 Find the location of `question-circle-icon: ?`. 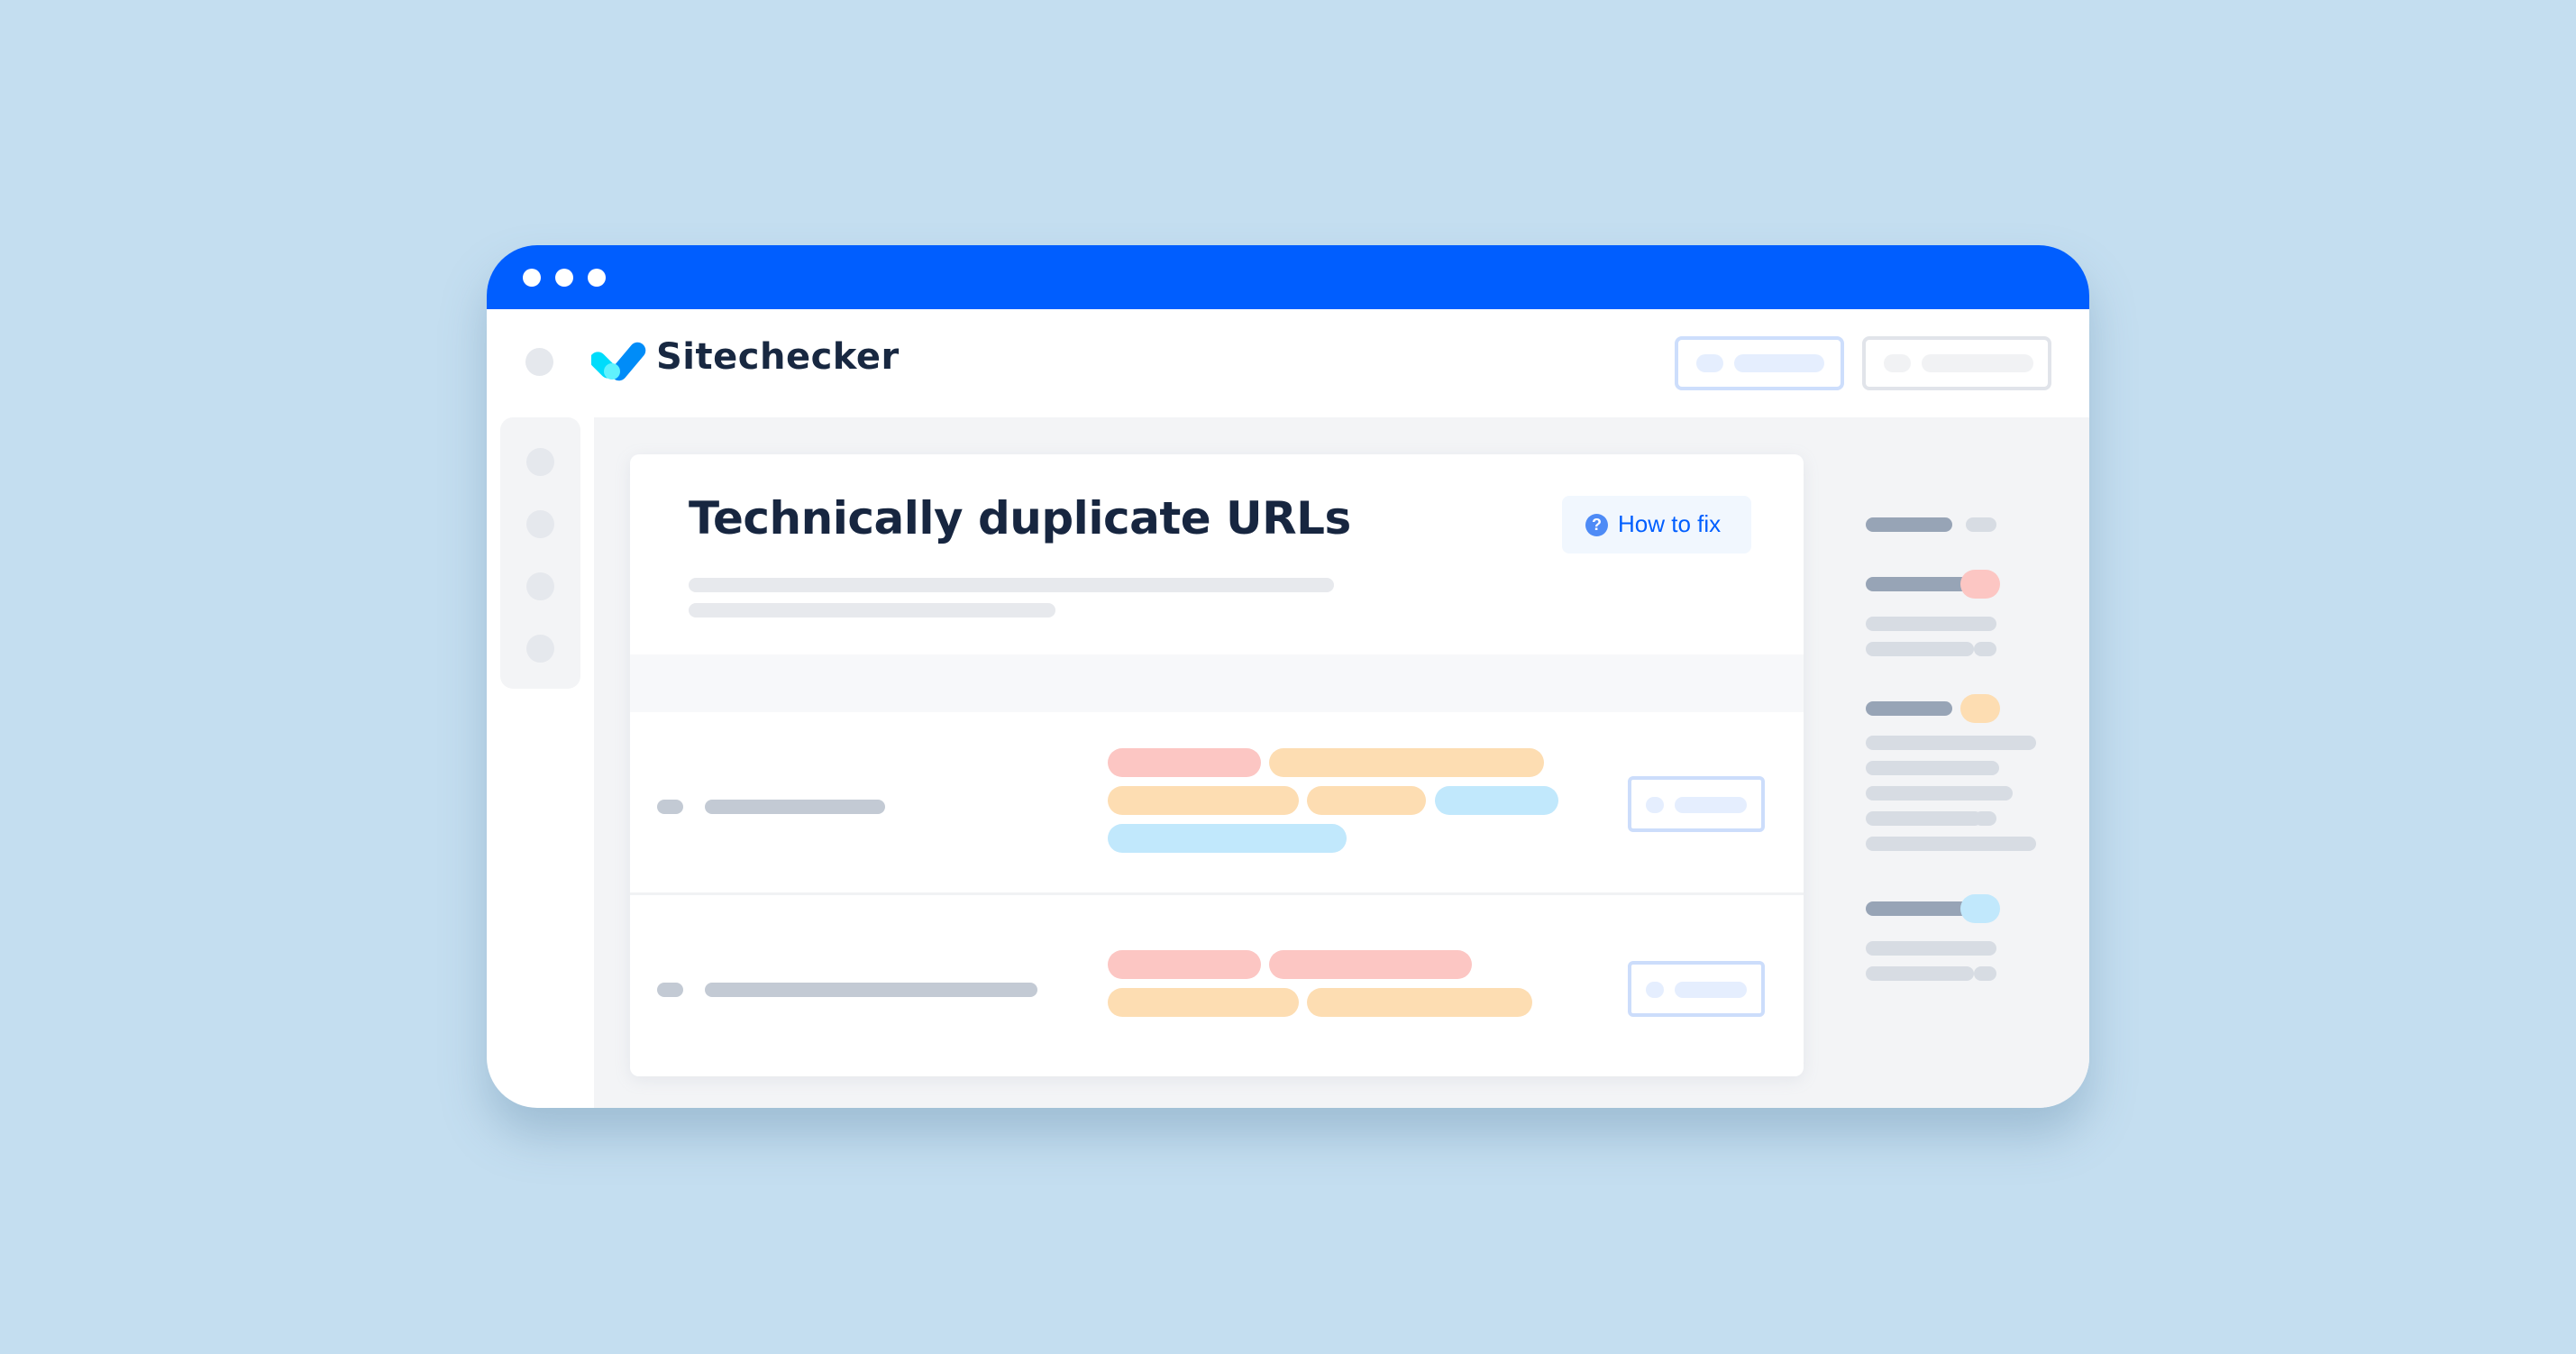

question-circle-icon: ? is located at coordinates (1597, 525).